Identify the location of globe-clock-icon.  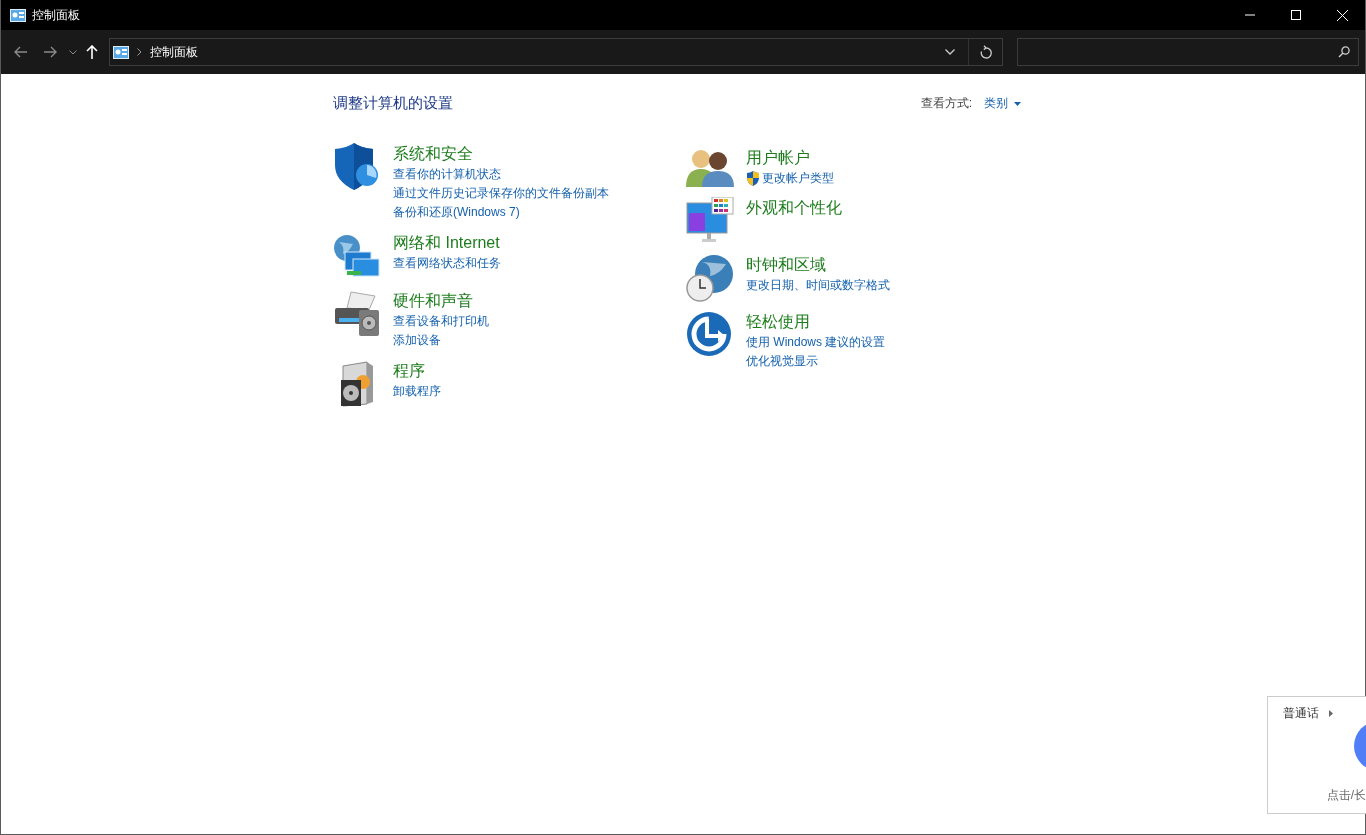
(710, 278).